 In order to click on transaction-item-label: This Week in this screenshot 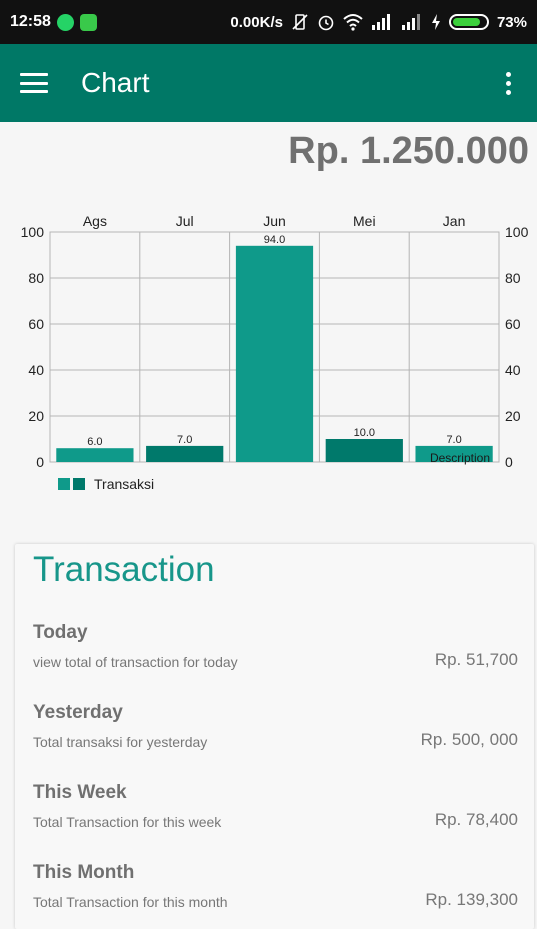, I will do `click(80, 792)`.